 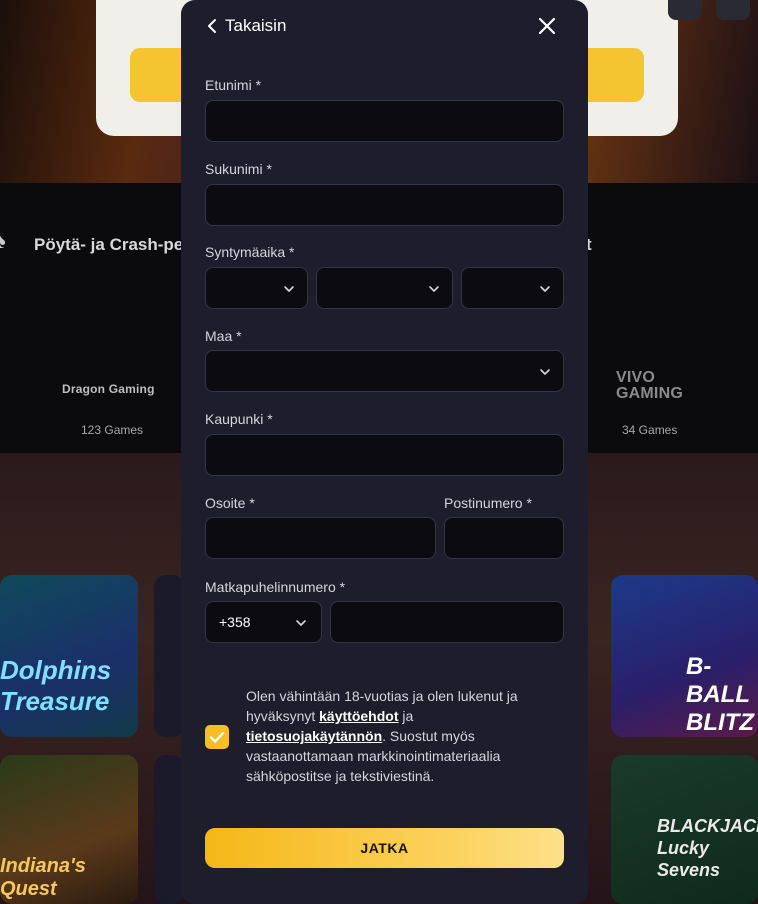 I want to click on game-tile: Dolphins Treasure, so click(x=69, y=656).